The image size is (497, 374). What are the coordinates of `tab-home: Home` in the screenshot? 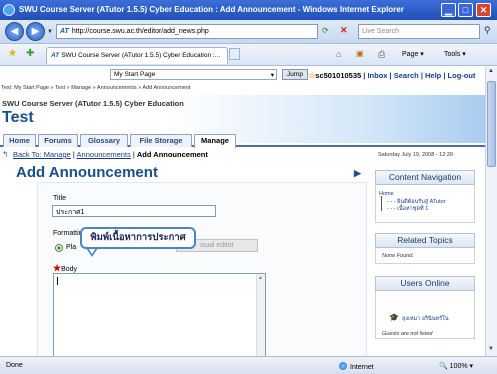 It's located at (19, 140).